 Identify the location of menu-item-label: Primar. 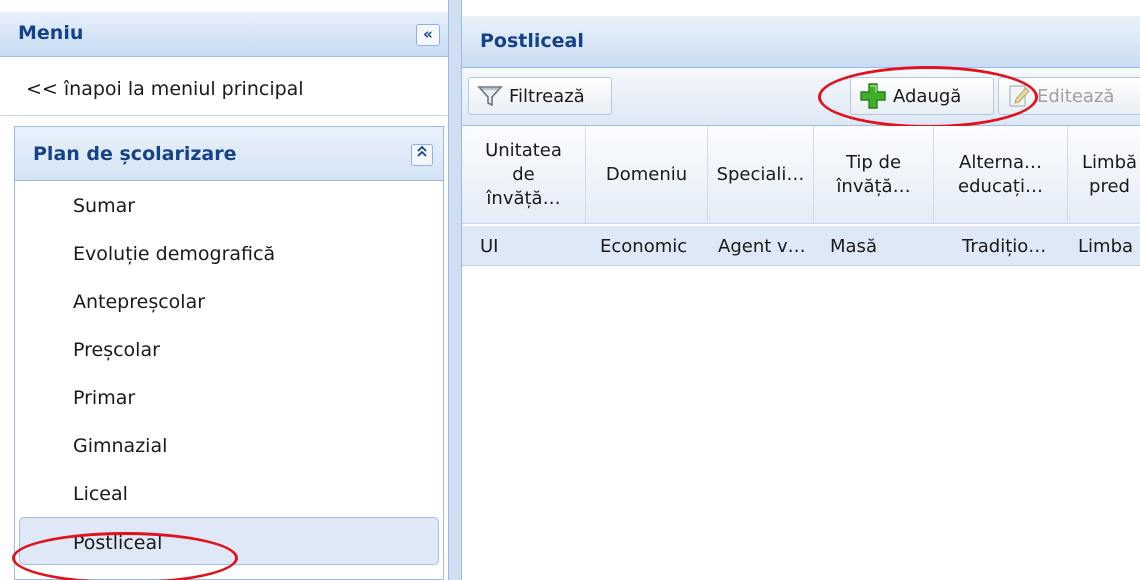
(104, 398).